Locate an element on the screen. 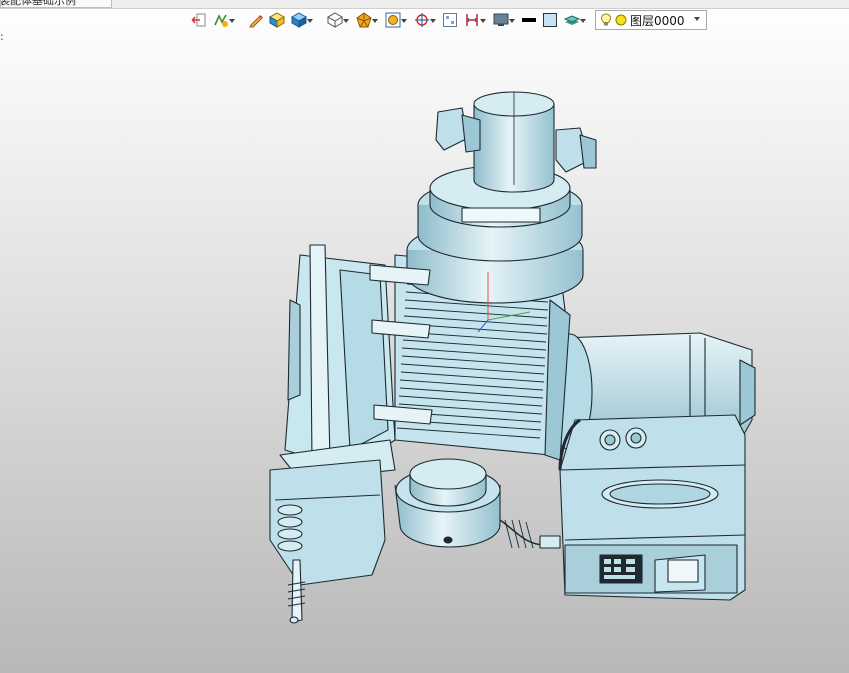 Image resolution: width=849 pixels, height=673 pixels. line-style-button is located at coordinates (529, 20).